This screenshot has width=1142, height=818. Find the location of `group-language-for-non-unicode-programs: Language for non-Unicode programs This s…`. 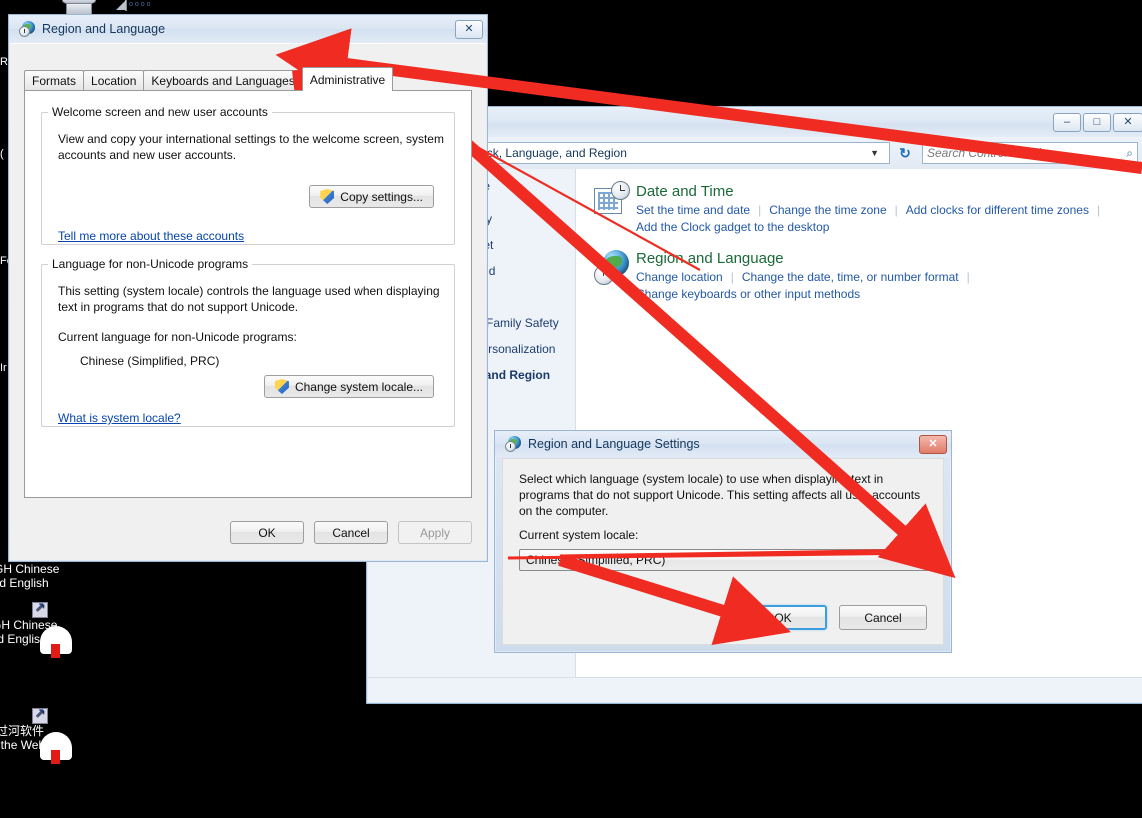

group-language-for-non-unicode-programs: Language for non-Unicode programs This s… is located at coordinates (248, 342).